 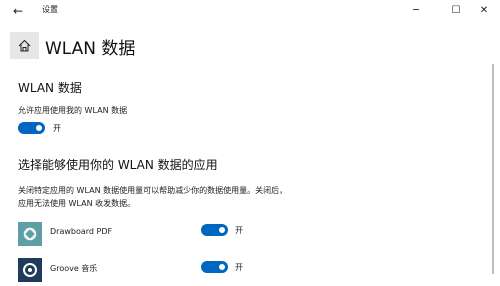 I want to click on section-heading-choose-apps: 选择能够使用你的 WLAN 数据的应用, so click(x=118, y=165).